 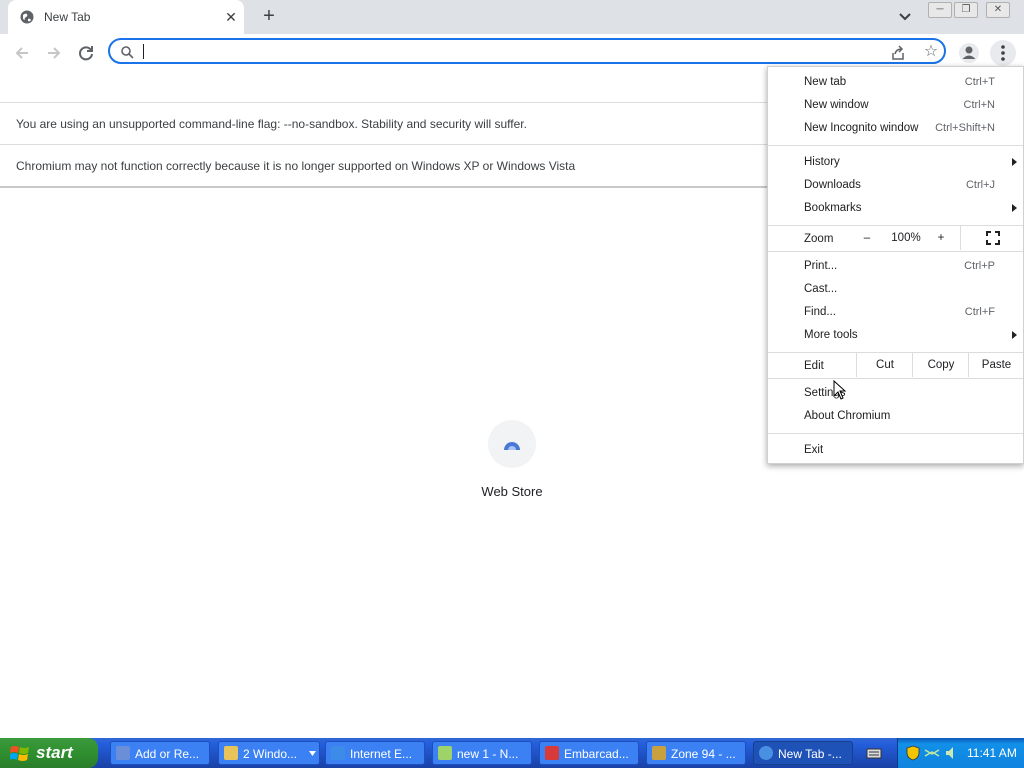 I want to click on chromium-icon, so click(x=766, y=753).